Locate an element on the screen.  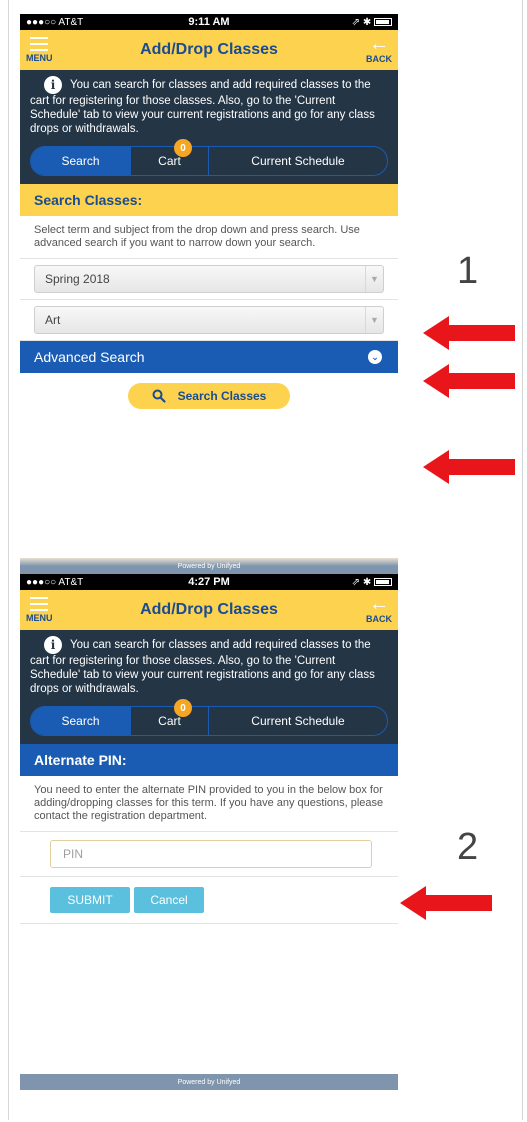
status-bar: ●●●○○ AT&T 4:27 PM ⇗ ✱ is located at coordinates (209, 582).